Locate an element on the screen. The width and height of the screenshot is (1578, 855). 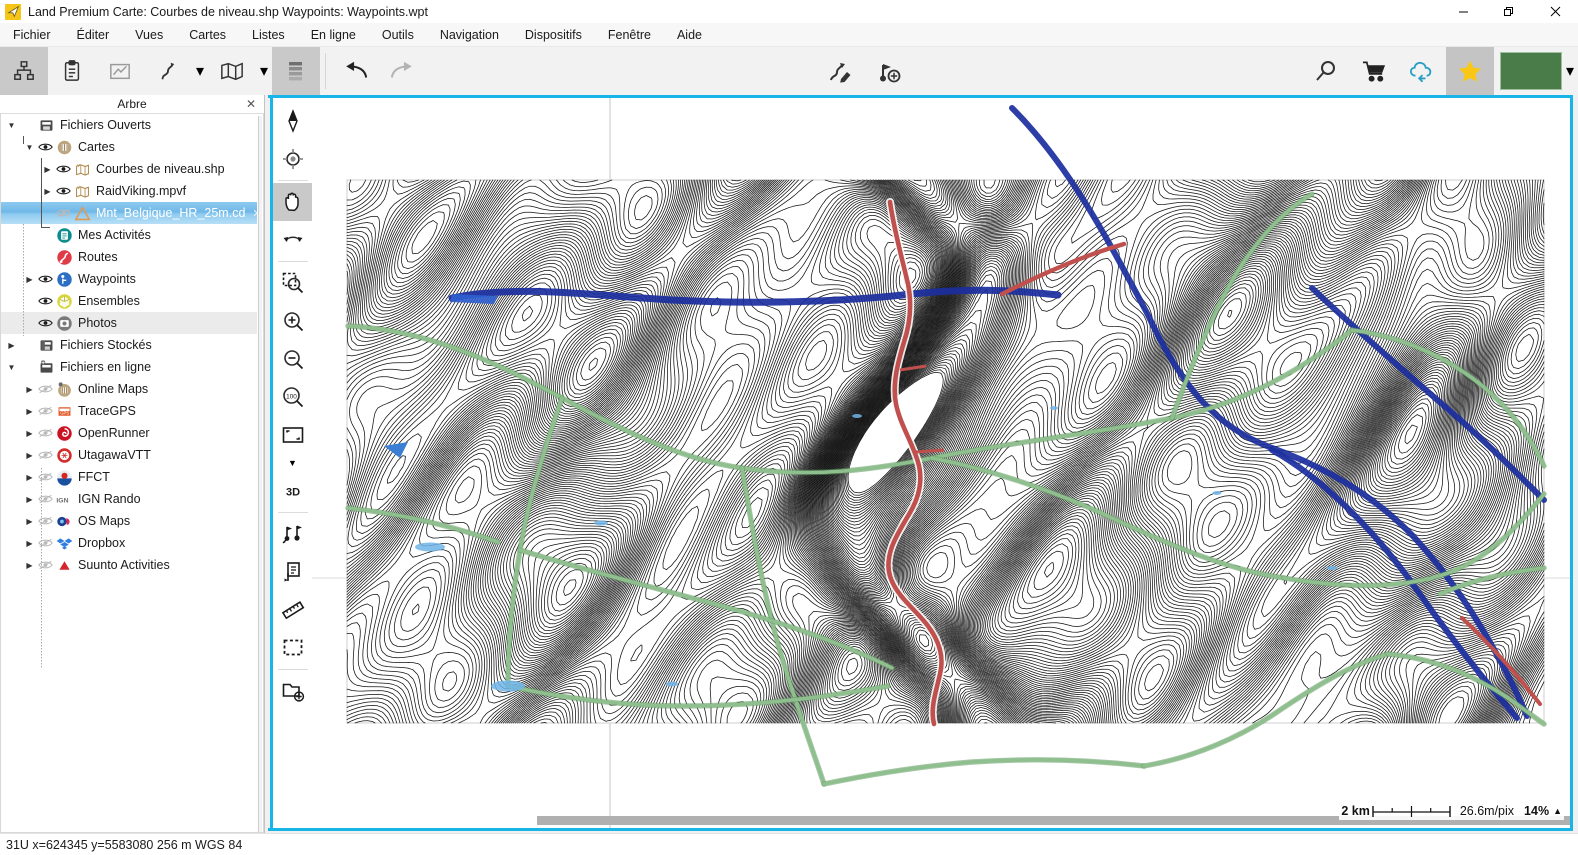
tree-node-label: OpenRunner is located at coordinates (114, 433).